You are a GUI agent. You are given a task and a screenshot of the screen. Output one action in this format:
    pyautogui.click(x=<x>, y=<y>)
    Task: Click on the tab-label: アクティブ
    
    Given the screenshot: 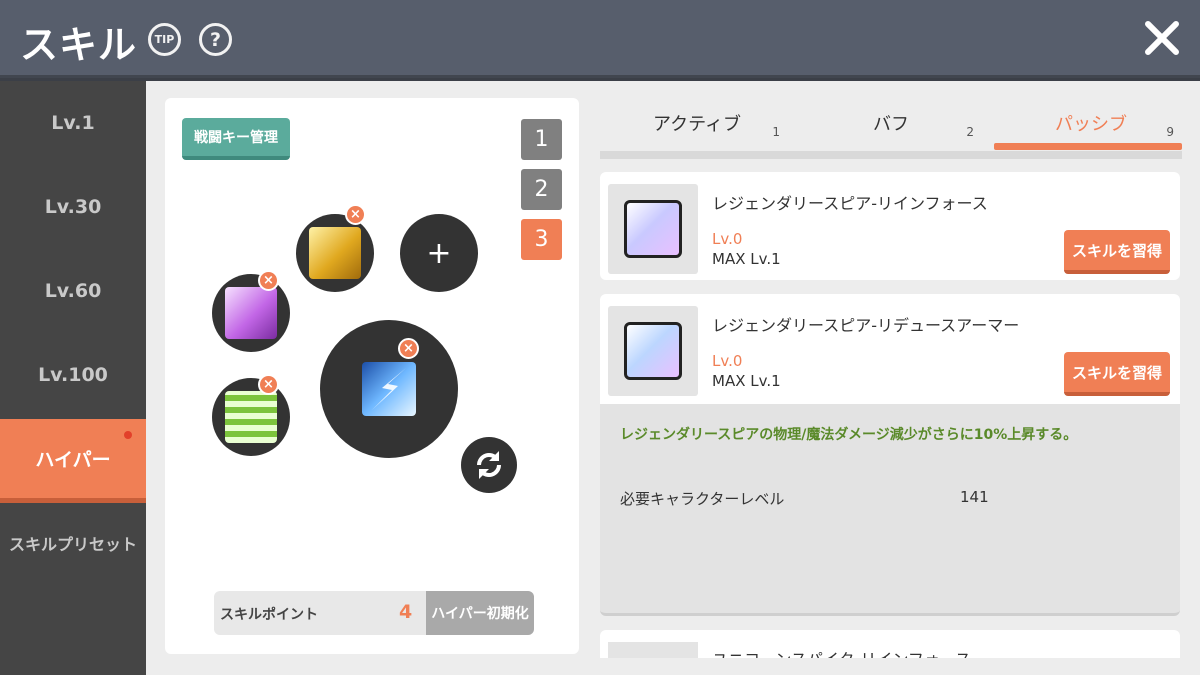 What is the action you would take?
    pyautogui.click(x=697, y=124)
    